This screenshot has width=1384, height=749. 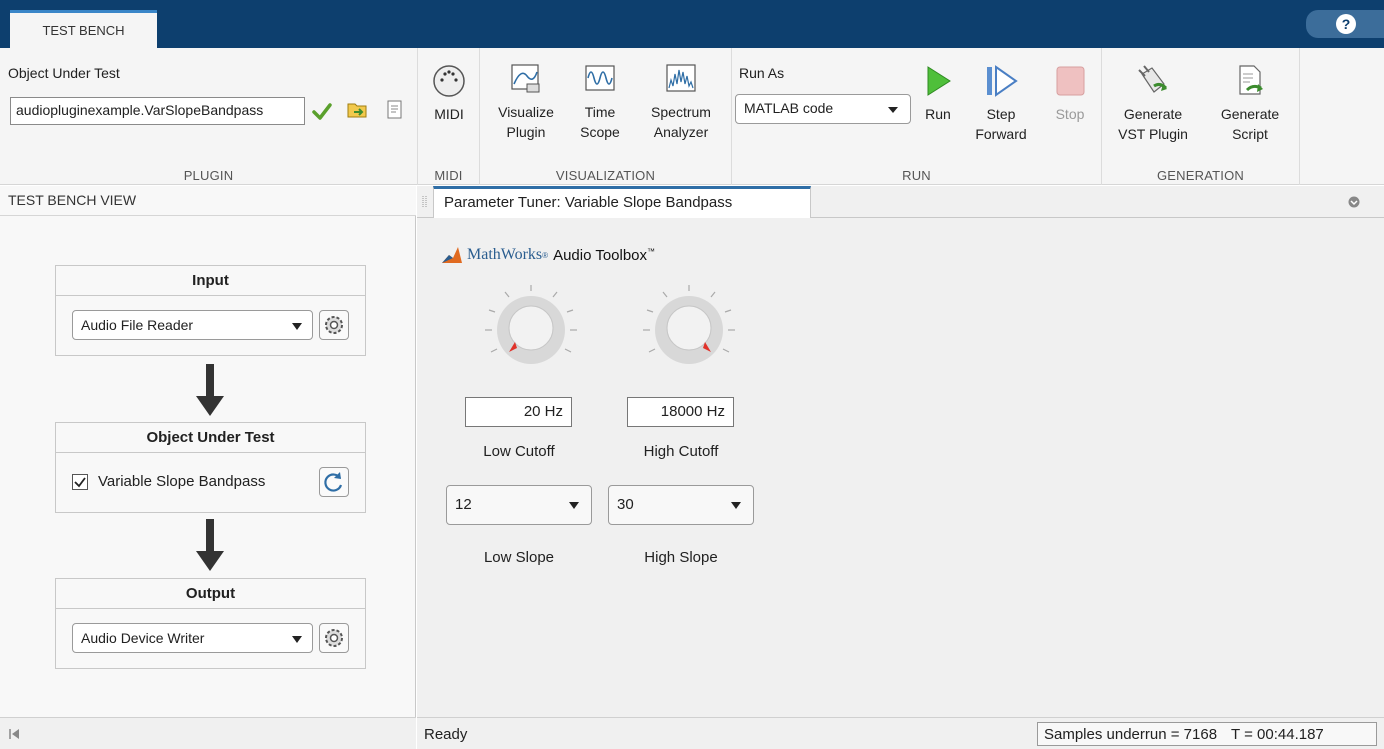 What do you see at coordinates (1001, 134) in the screenshot?
I see `step-label-2: Forward` at bounding box center [1001, 134].